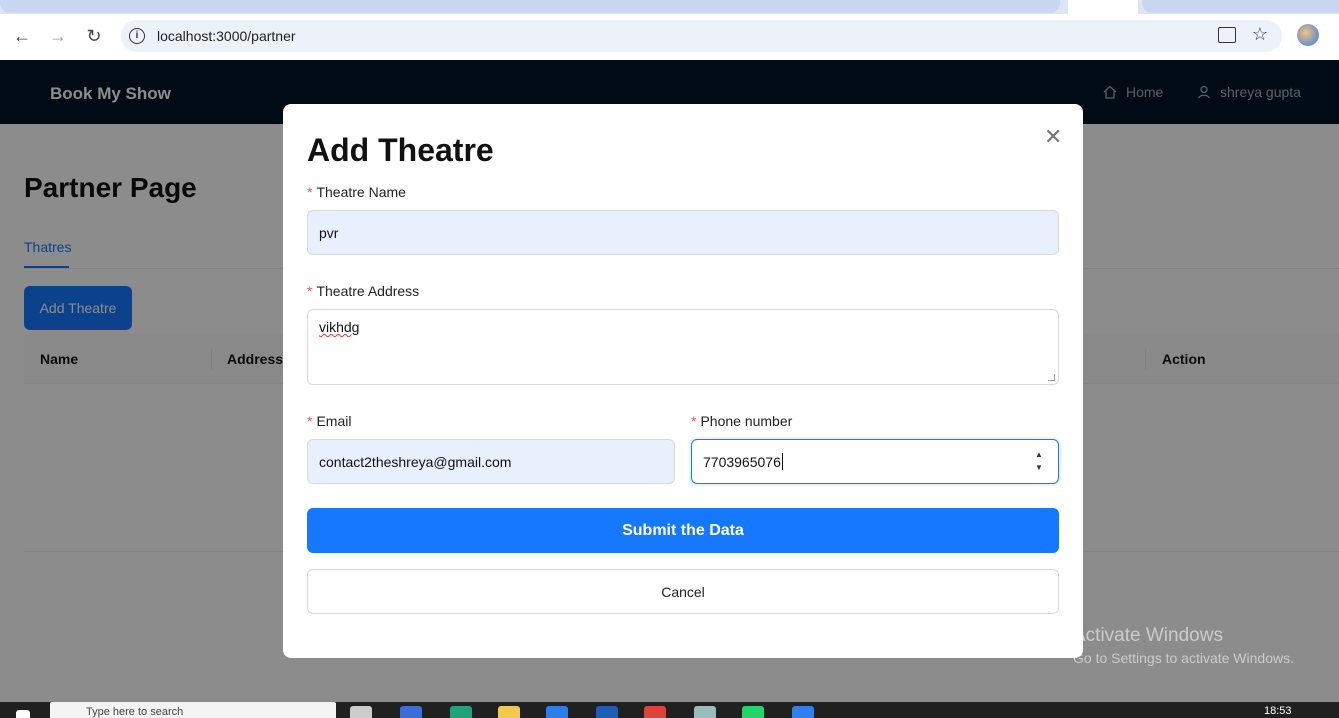  What do you see at coordinates (400, 150) in the screenshot?
I see `modal-title: Add Theatre` at bounding box center [400, 150].